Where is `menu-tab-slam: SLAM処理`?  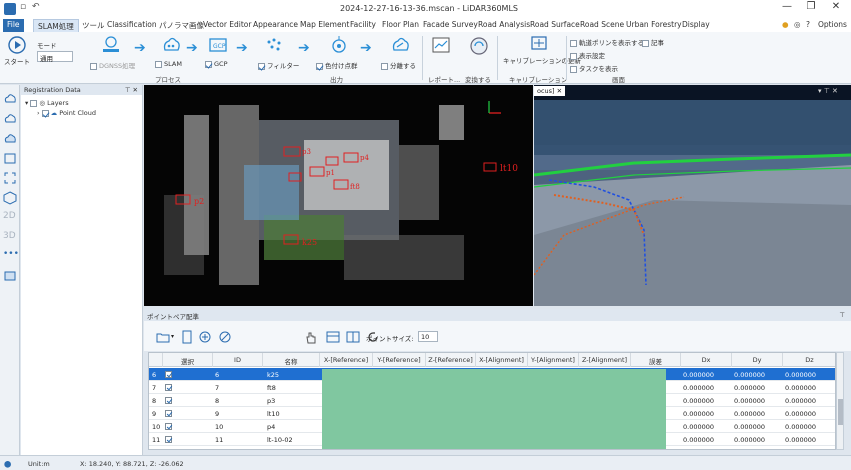 menu-tab-slam: SLAM処理 is located at coordinates (56, 25).